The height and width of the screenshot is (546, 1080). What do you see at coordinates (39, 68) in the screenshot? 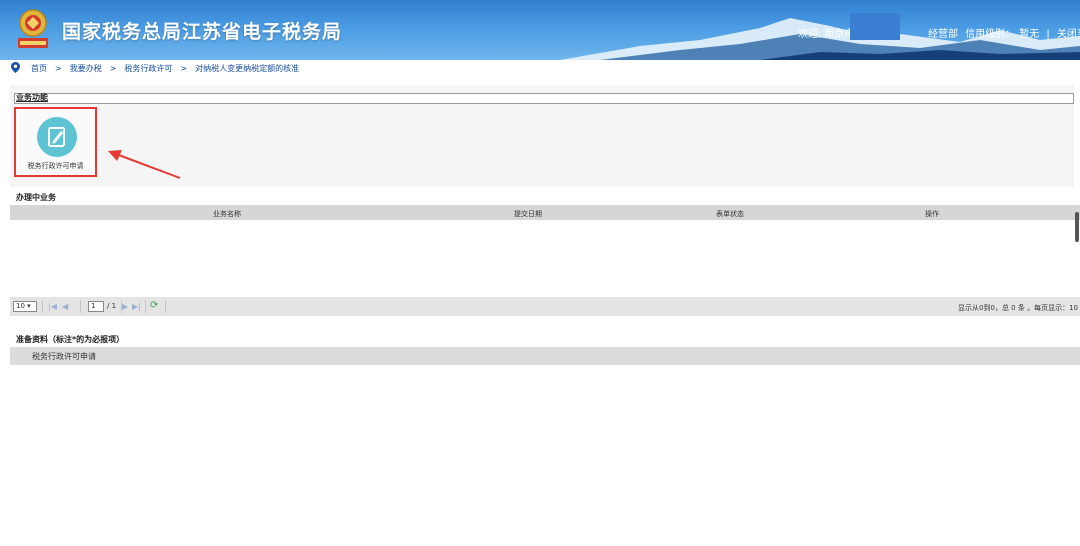
I see `breadcrumb-home: 首页` at bounding box center [39, 68].